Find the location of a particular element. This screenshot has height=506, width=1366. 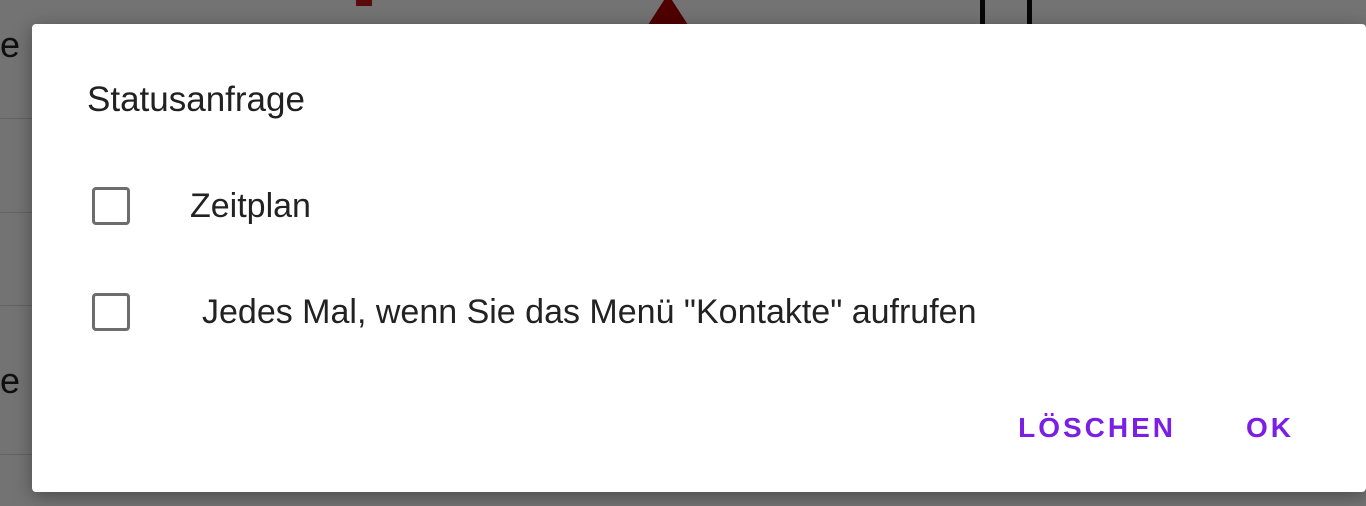

dialog-actions: LÖSCHEN OK is located at coordinates (1156, 428).